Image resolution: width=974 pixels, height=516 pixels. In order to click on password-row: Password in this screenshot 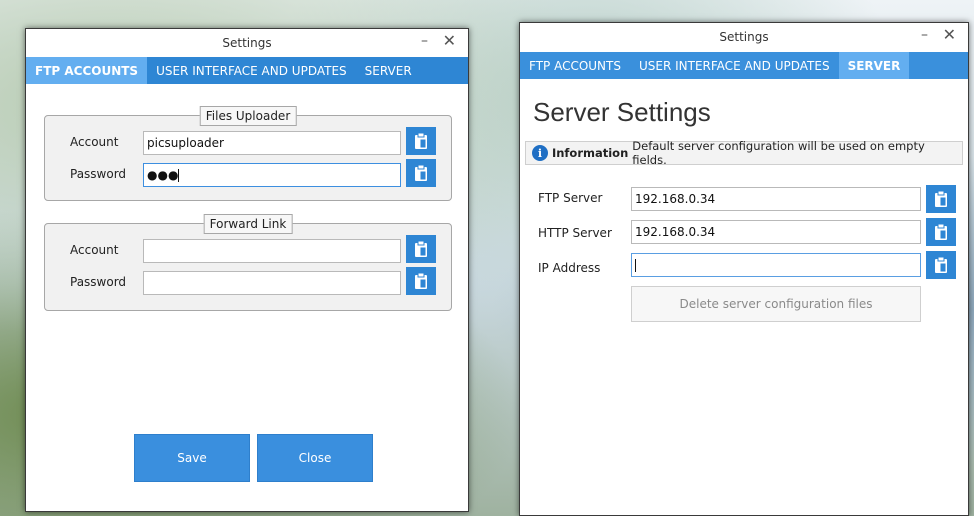, I will do `click(248, 283)`.